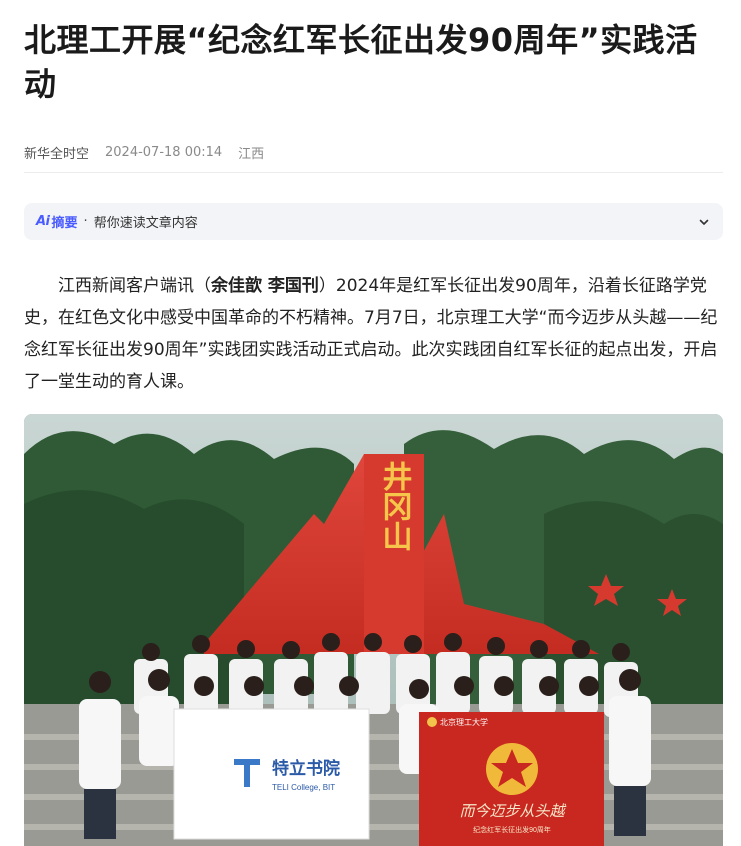 The height and width of the screenshot is (846, 741). Describe the element at coordinates (164, 152) in the screenshot. I see `article-datetime: 2024-07-18 00:14` at that location.